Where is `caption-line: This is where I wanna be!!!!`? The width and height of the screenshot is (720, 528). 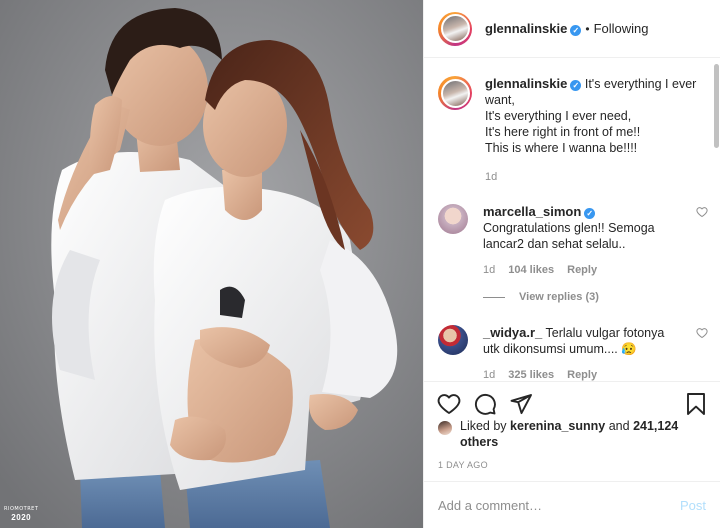 caption-line: This is where I wanna be!!!! is located at coordinates (561, 148).